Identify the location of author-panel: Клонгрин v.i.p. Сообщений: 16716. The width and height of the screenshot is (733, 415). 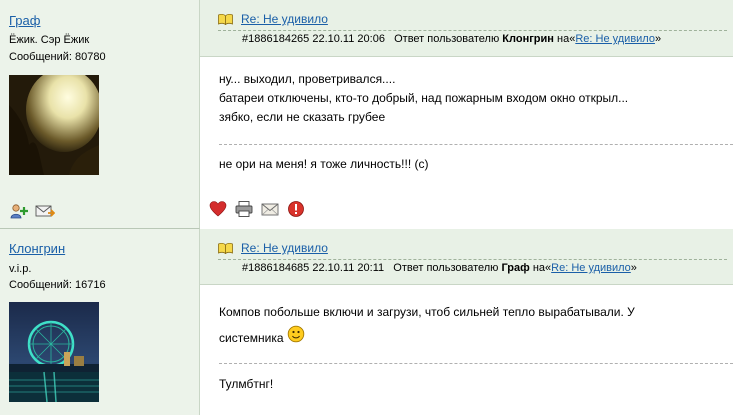
(100, 322).